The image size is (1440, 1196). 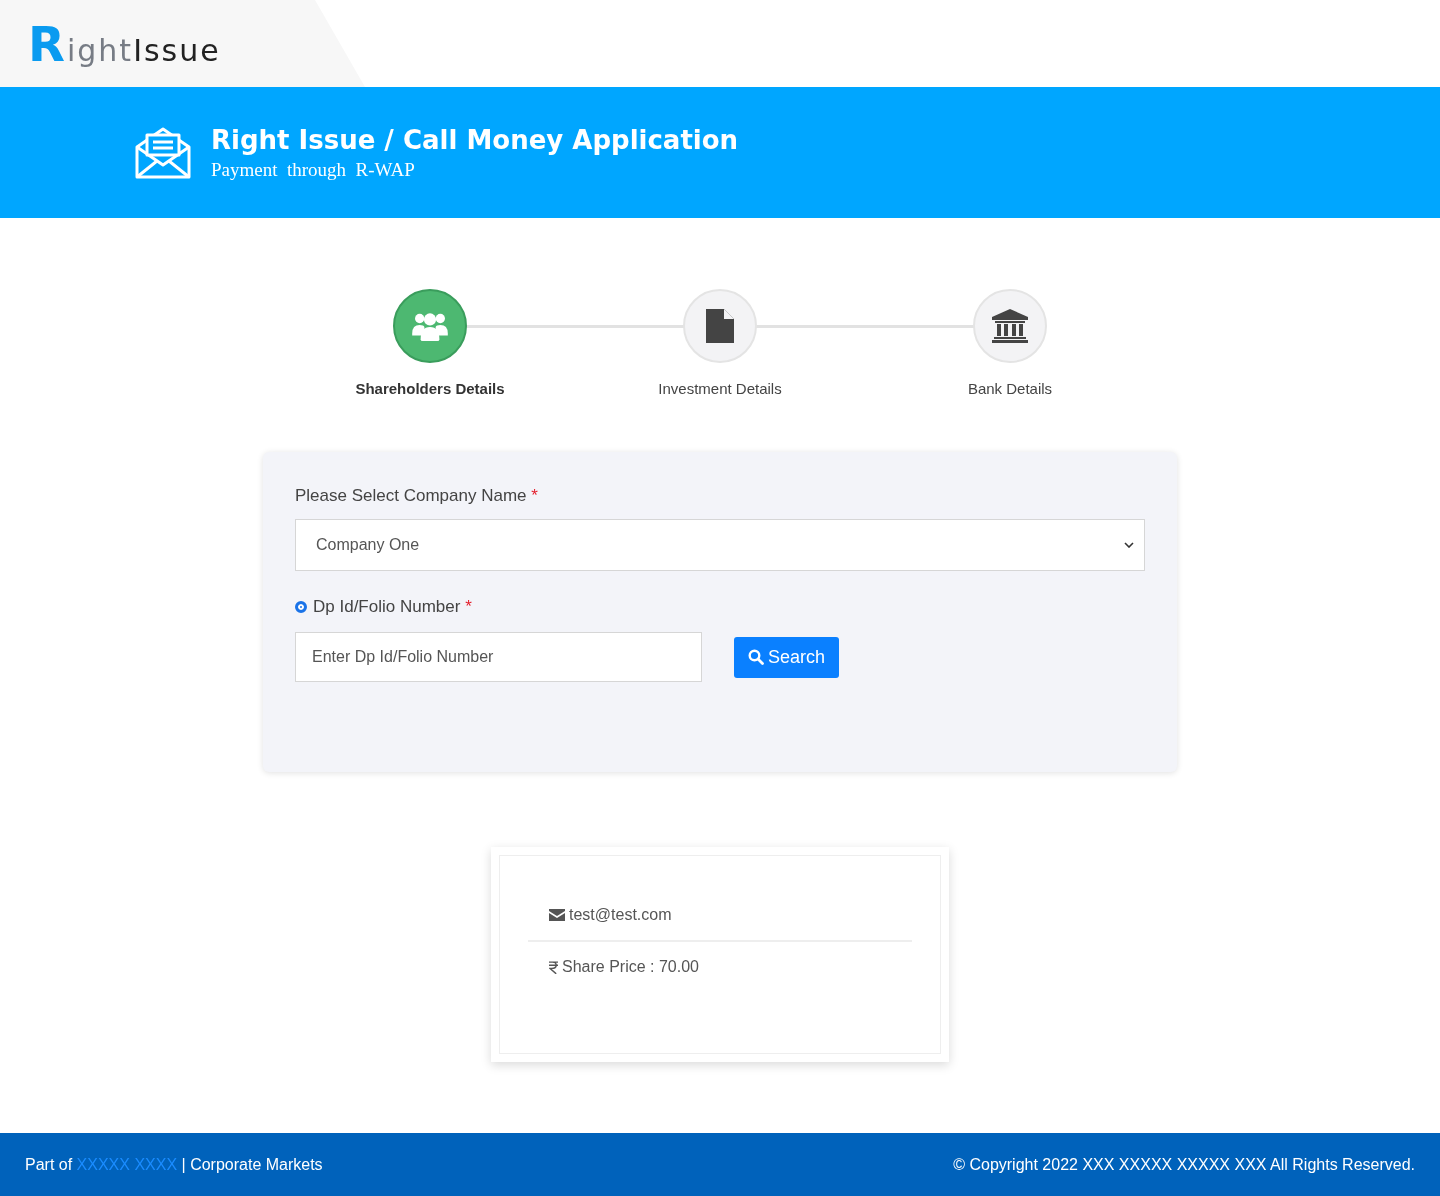 What do you see at coordinates (1184, 1164) in the screenshot?
I see `copyright-text: © Copyright 2022 XXX XXXXX XXXXX XXX All Rights Reserved.` at bounding box center [1184, 1164].